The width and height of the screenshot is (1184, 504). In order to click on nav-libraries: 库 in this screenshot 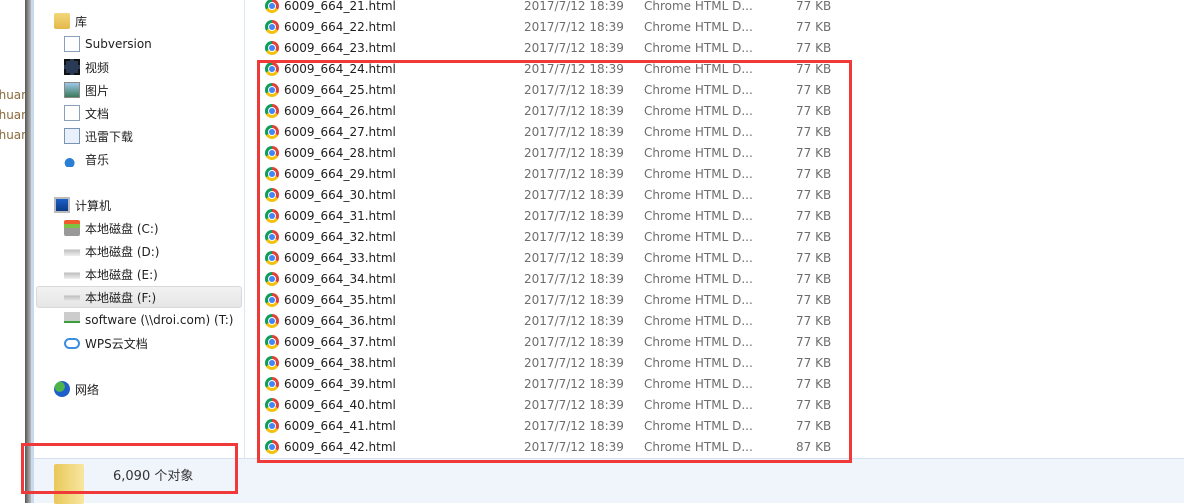, I will do `click(70, 21)`.